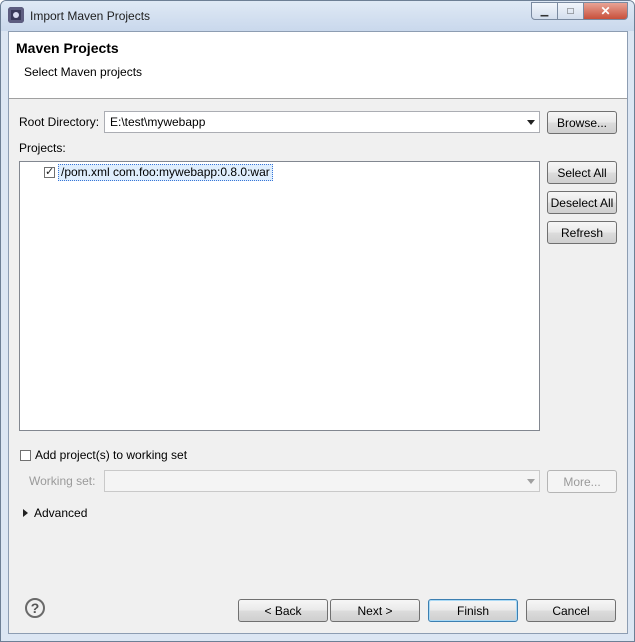  Describe the element at coordinates (473, 610) in the screenshot. I see `finish-button: Finish` at that location.